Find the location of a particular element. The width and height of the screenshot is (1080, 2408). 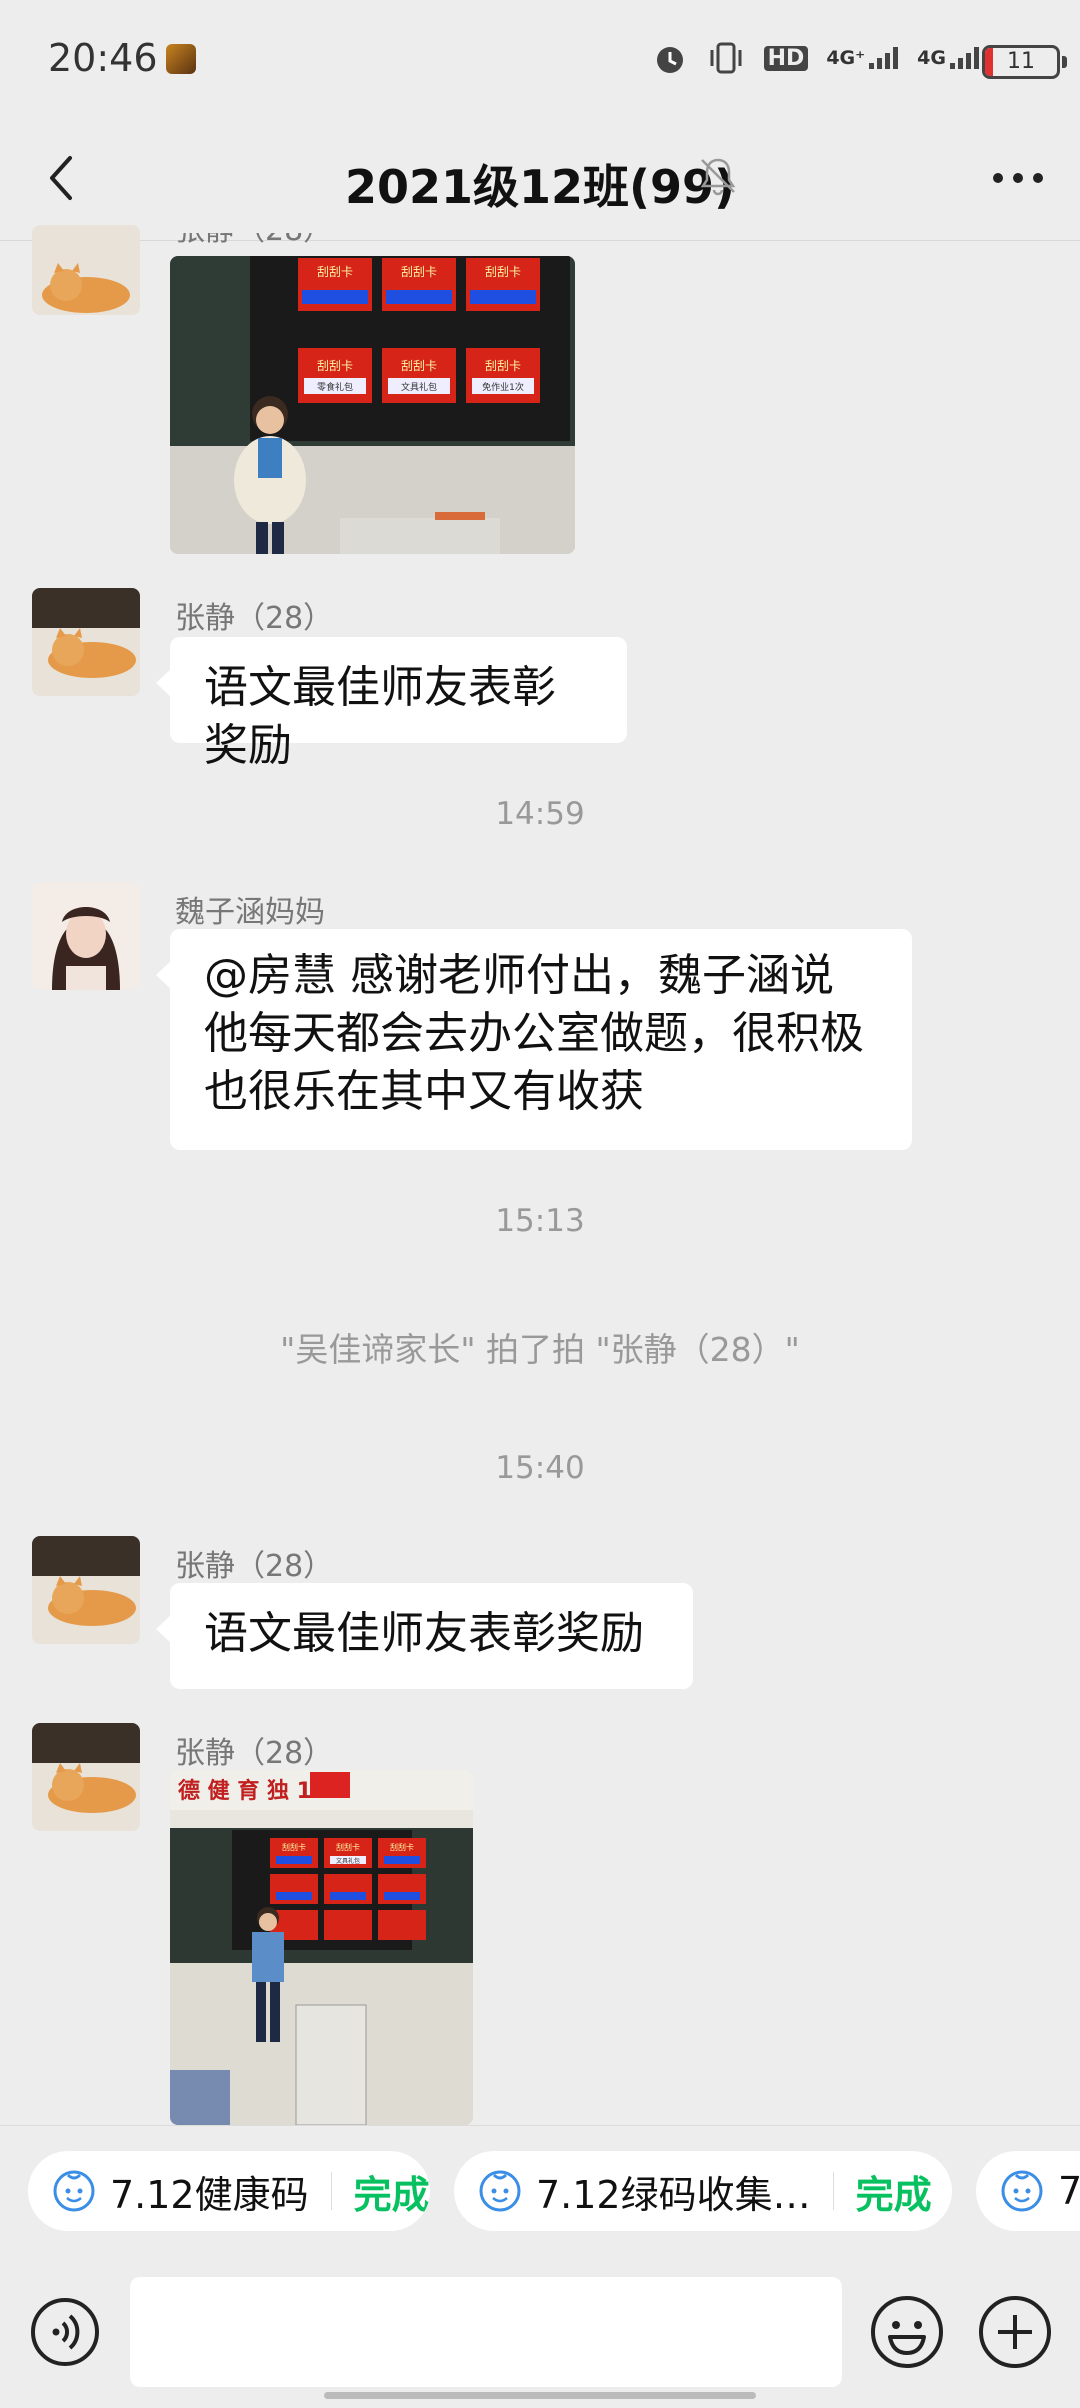

chat-title: 2021级12班(99) is located at coordinates (540, 187).